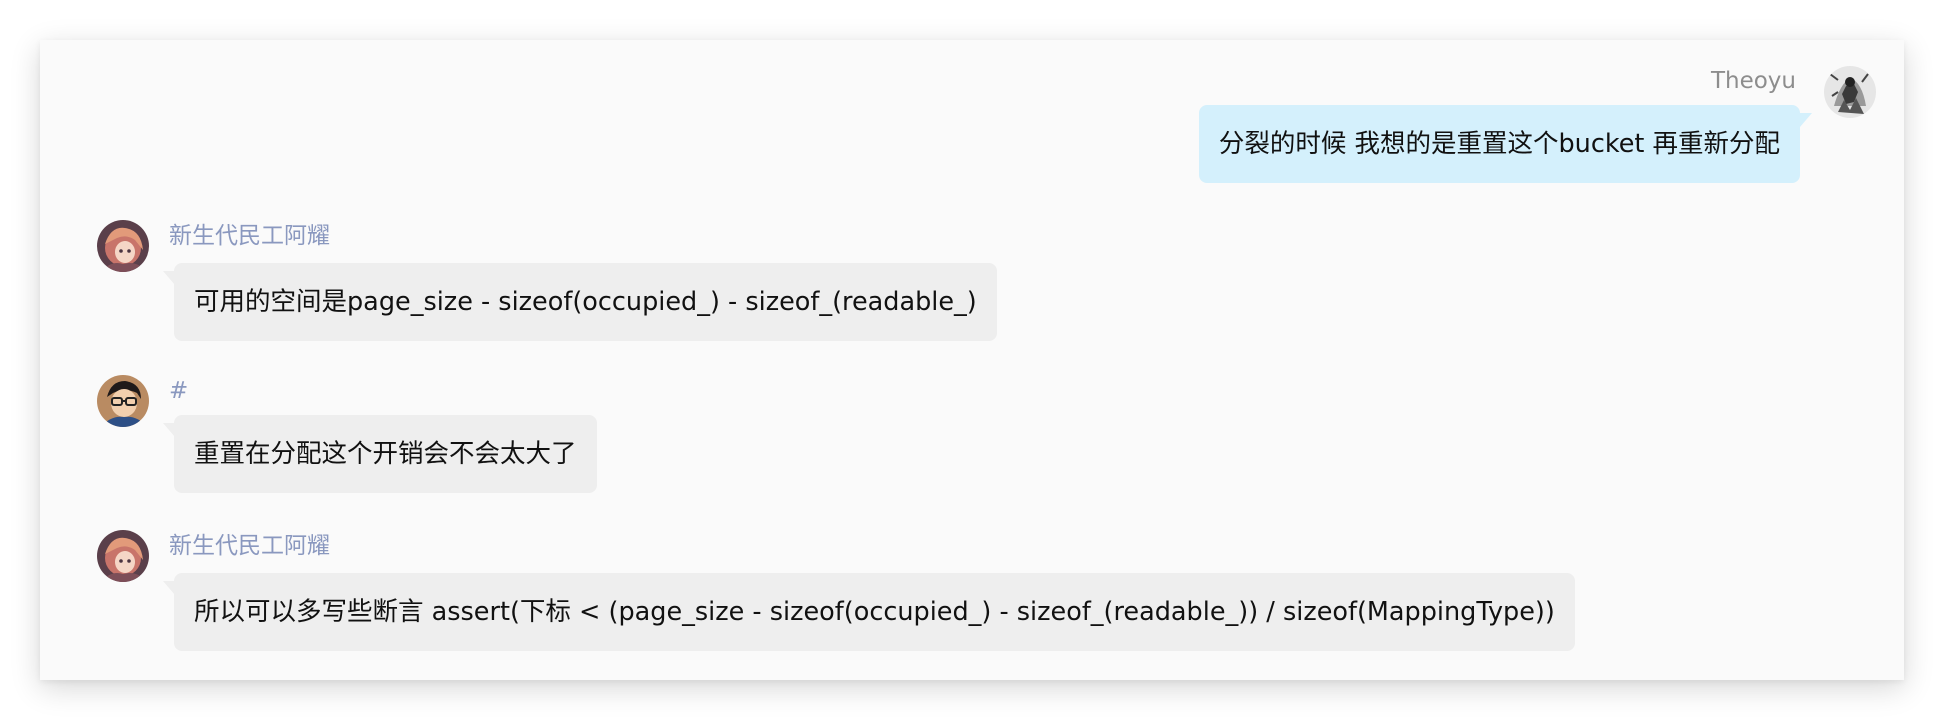 This screenshot has height=720, width=1944. What do you see at coordinates (179, 391) in the screenshot?
I see `sender-name: #` at bounding box center [179, 391].